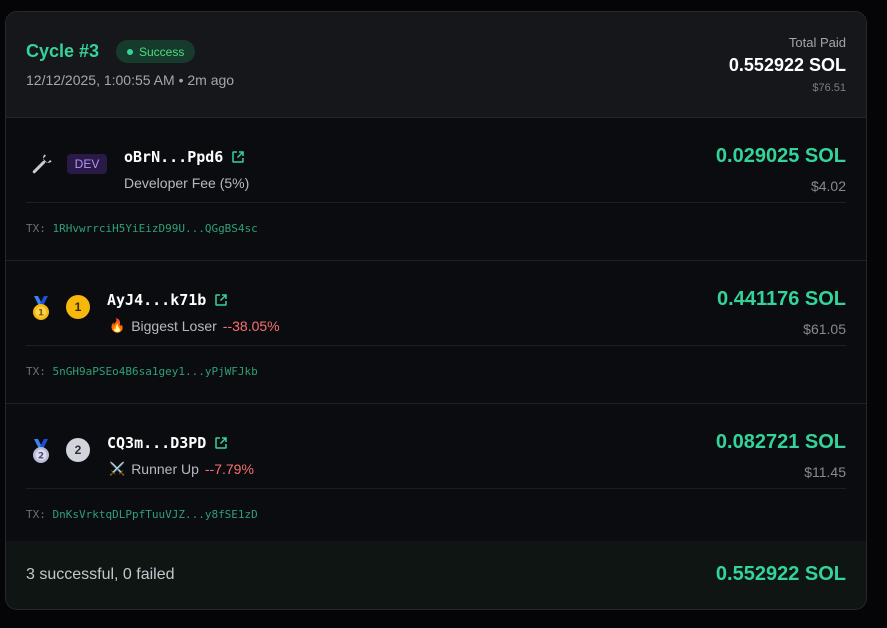 The height and width of the screenshot is (628, 887). I want to click on price-change: --7.79%, so click(229, 469).